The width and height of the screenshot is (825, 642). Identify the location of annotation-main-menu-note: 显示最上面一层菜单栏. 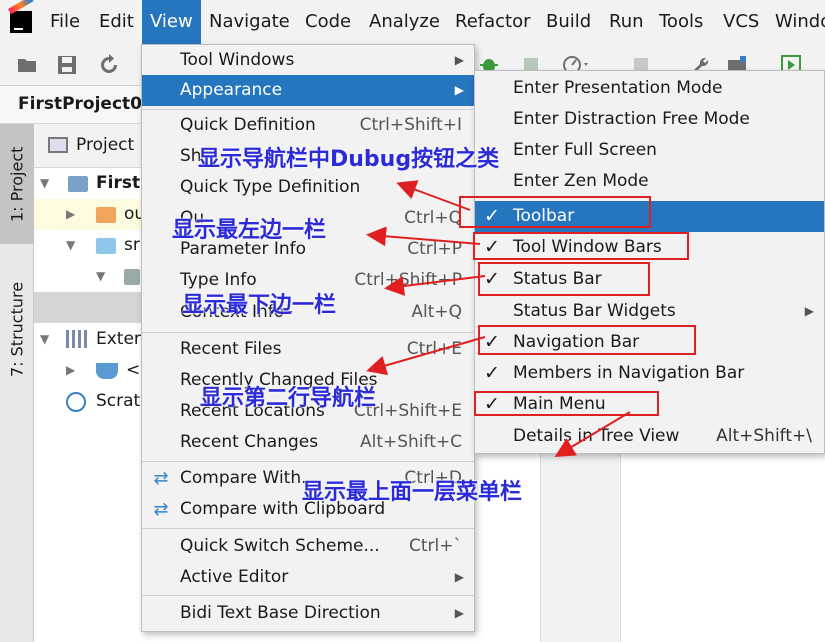
(412, 492).